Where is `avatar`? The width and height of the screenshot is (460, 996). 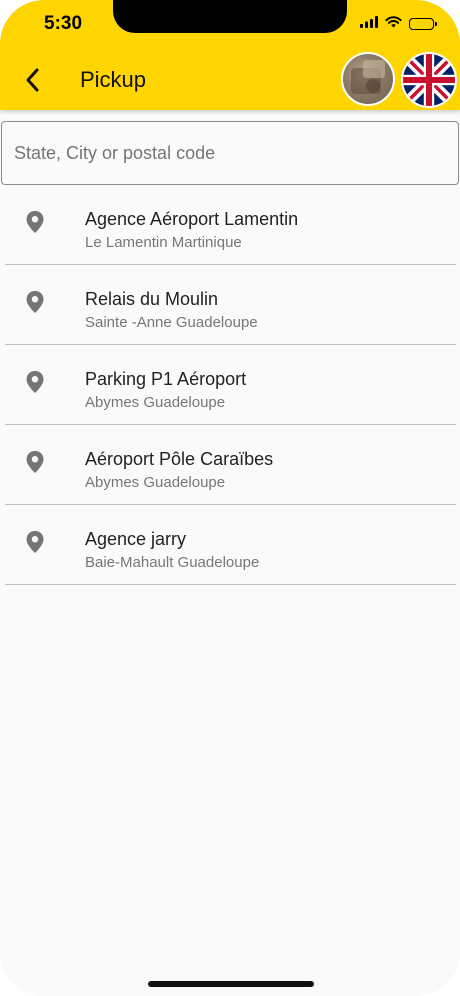 avatar is located at coordinates (368, 79).